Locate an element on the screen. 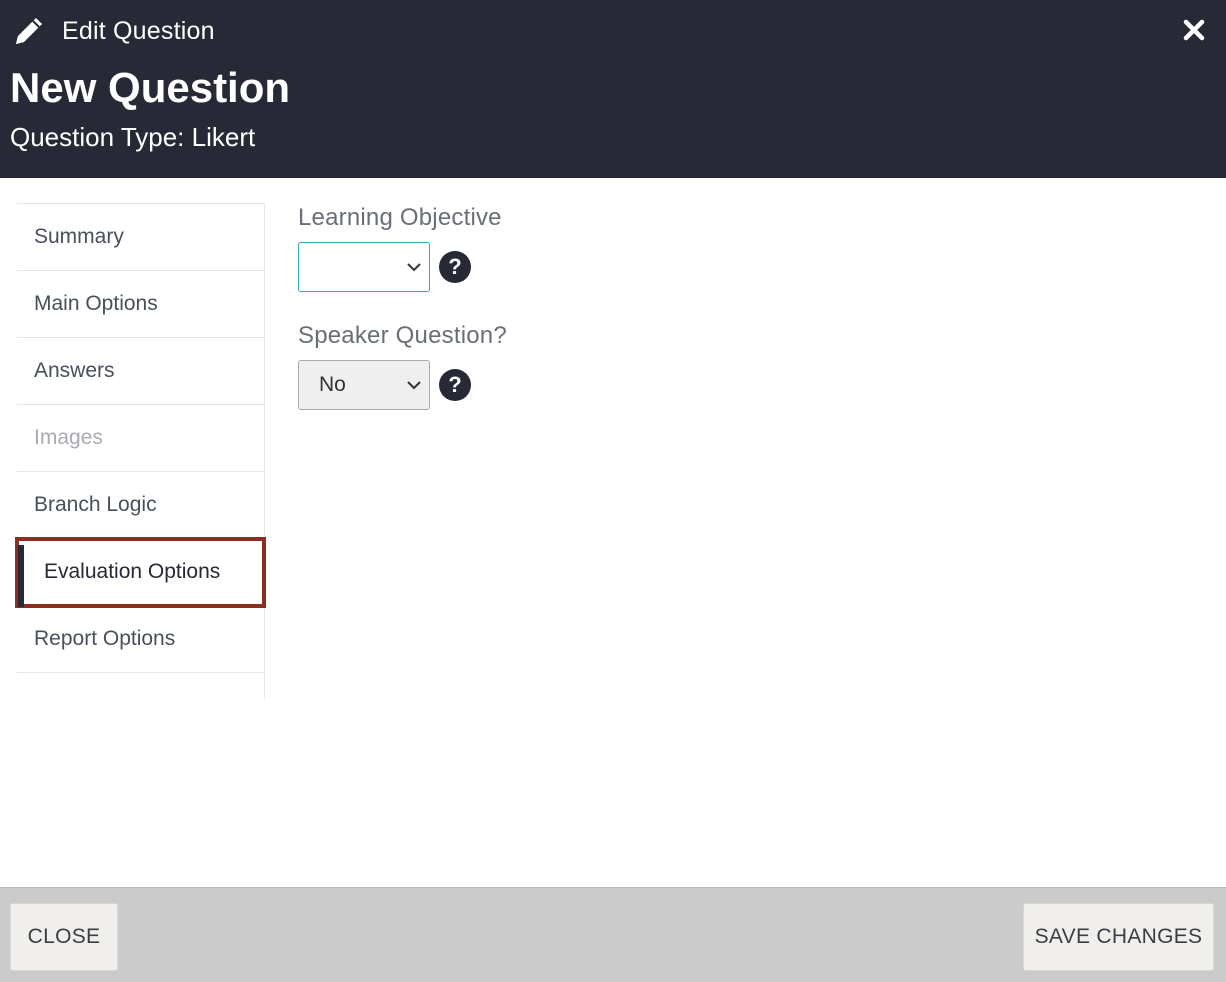  sidebar-item-images: Images is located at coordinates (140, 438).